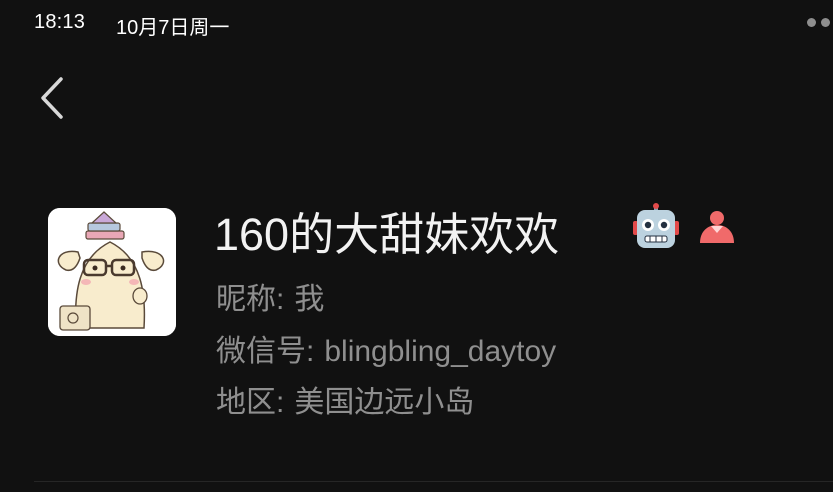  Describe the element at coordinates (387, 234) in the screenshot. I see `profile-name: 160的大甜妹欢欢` at that location.